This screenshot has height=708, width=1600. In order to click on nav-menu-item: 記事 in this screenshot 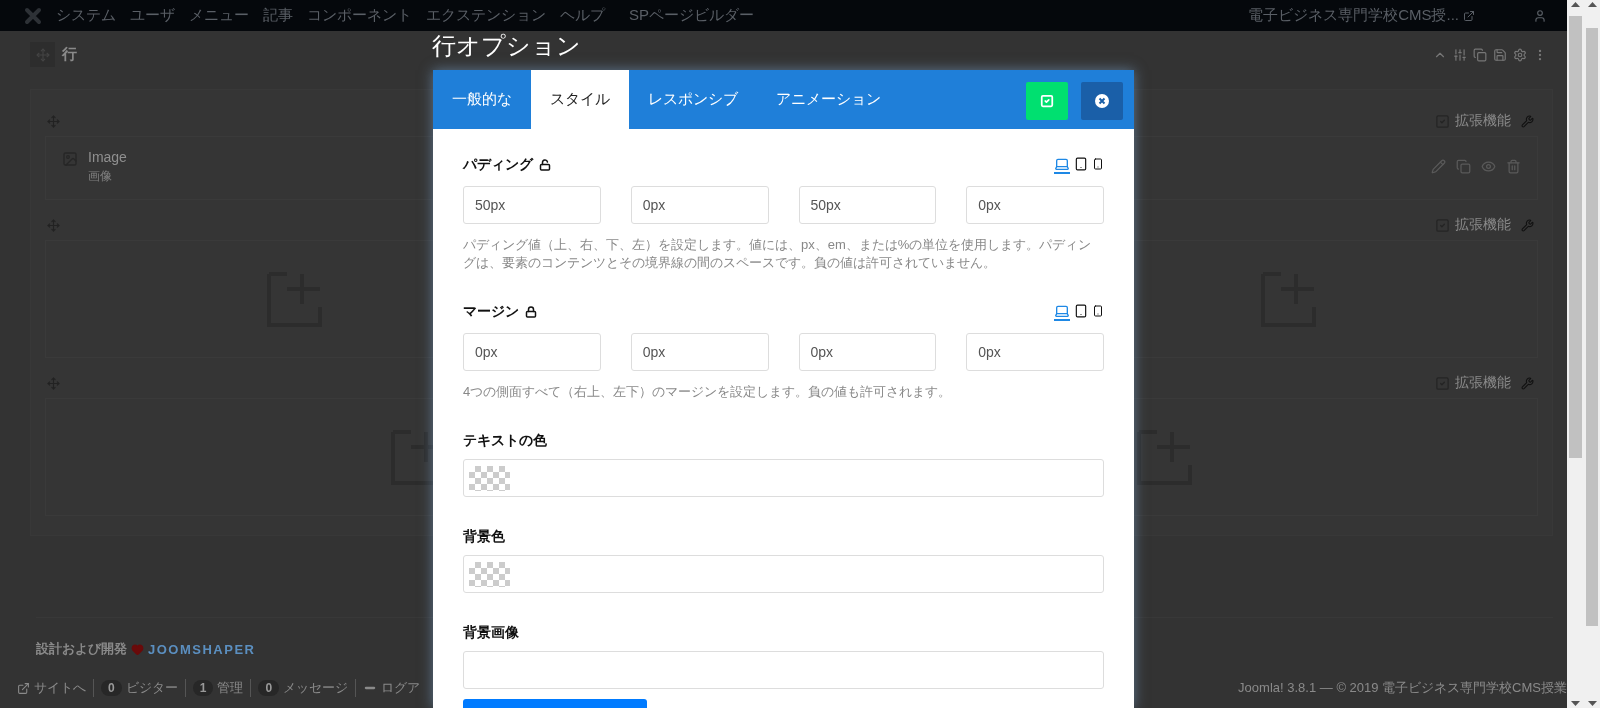, I will do `click(278, 15)`.